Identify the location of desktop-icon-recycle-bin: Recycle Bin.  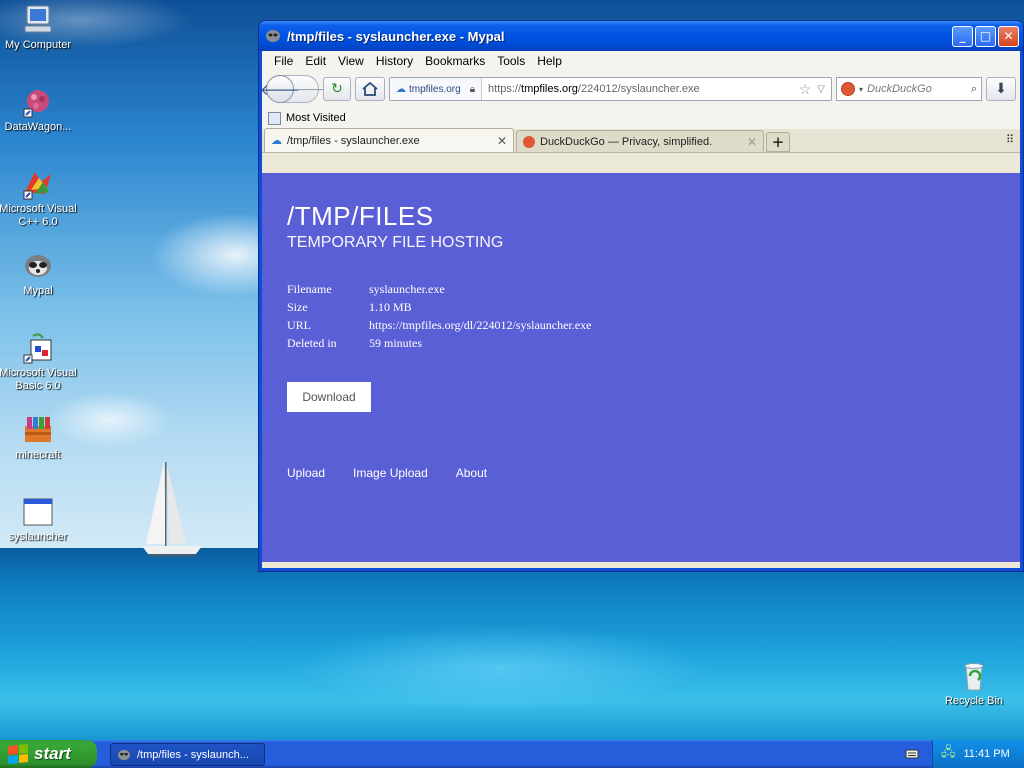
(974, 684).